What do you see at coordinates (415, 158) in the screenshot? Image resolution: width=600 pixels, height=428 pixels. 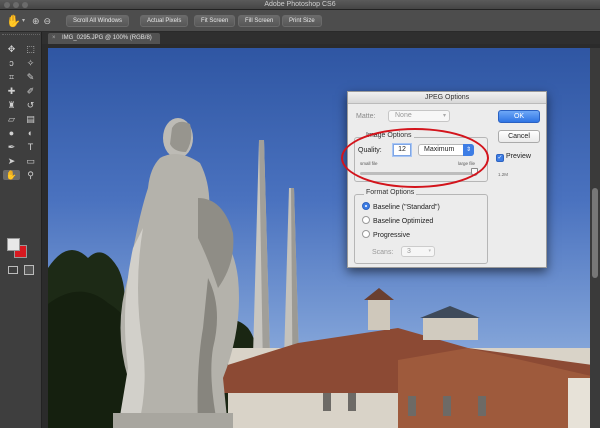 I see `highlight-annotation` at bounding box center [415, 158].